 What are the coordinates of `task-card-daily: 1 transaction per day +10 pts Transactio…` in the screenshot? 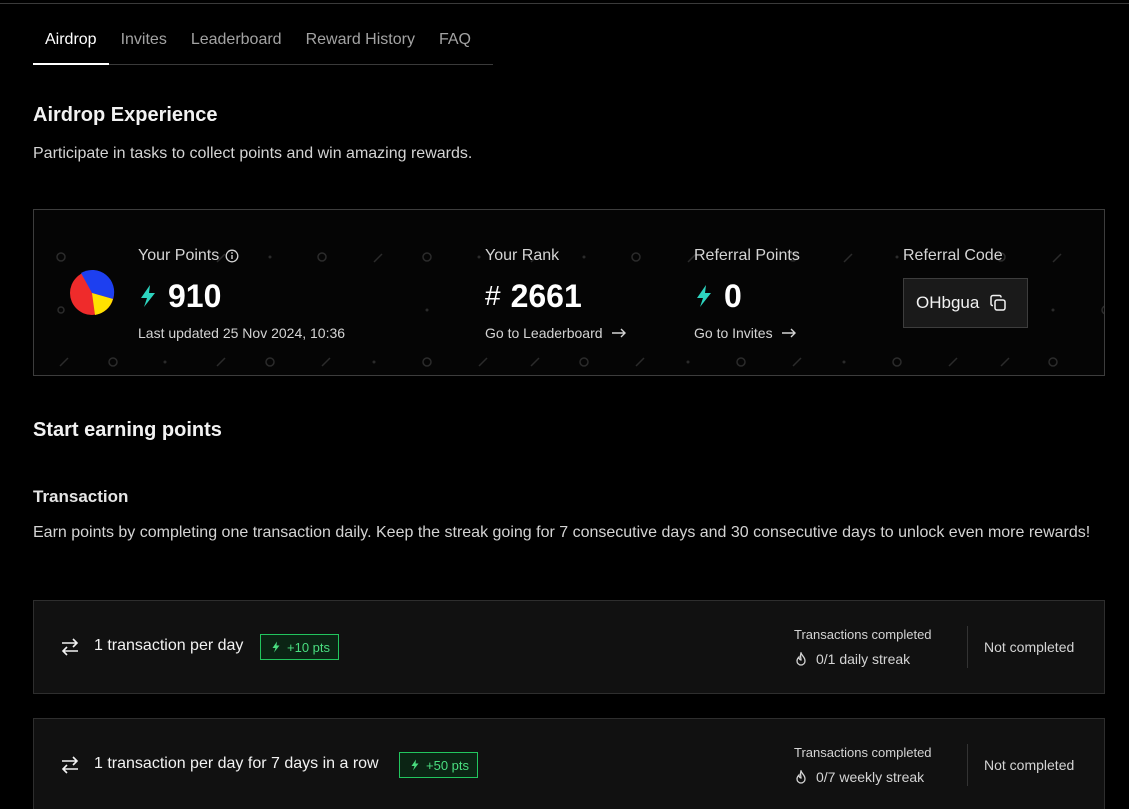 It's located at (569, 647).